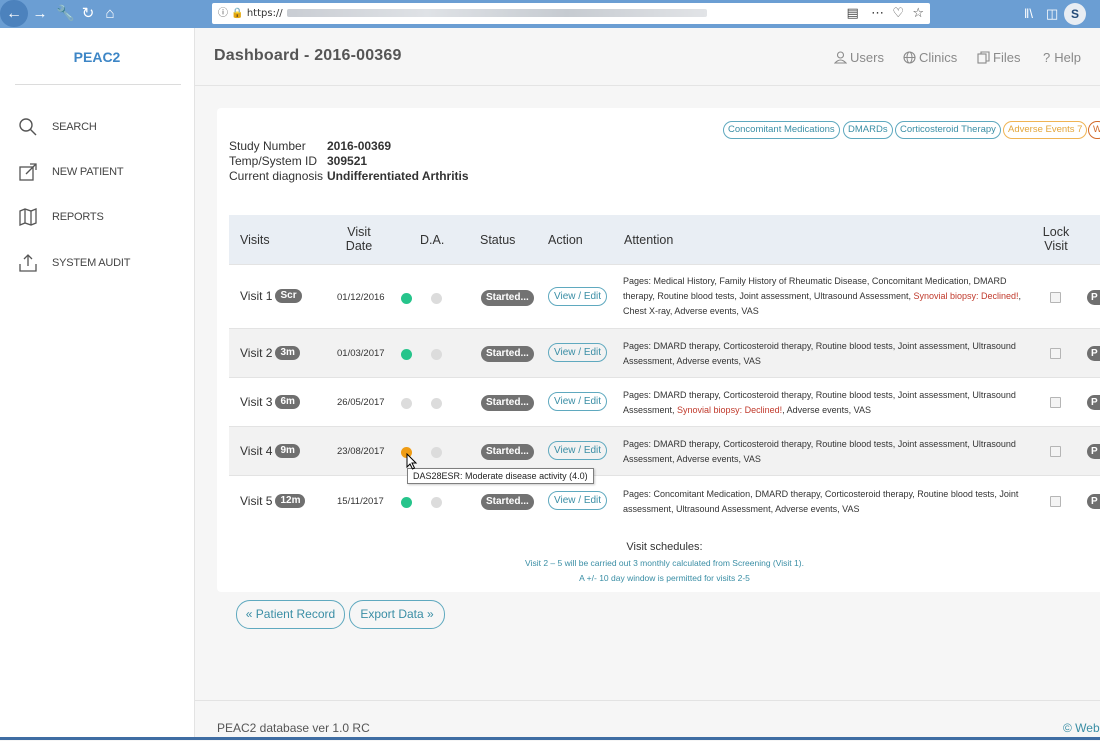 The height and width of the screenshot is (741, 1100). What do you see at coordinates (781, 130) in the screenshot?
I see `tag-concomitant-medications: Concomitant Medications` at bounding box center [781, 130].